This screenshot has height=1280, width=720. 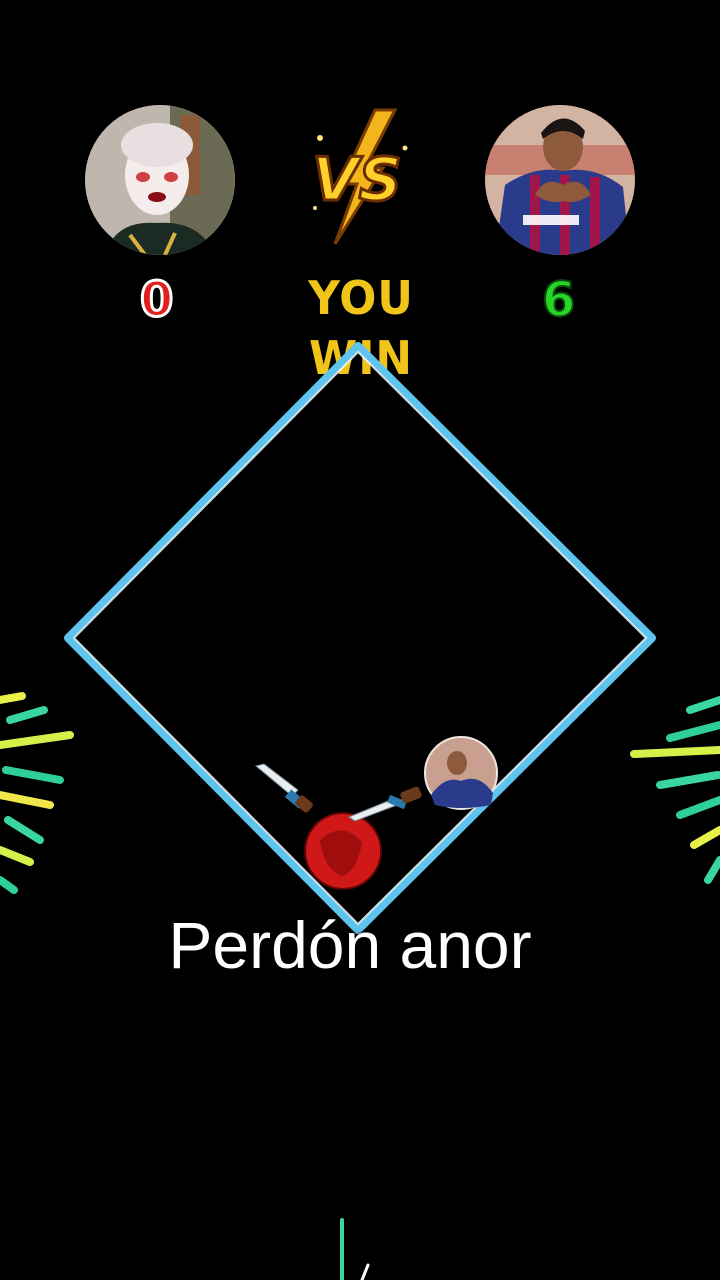 I want to click on caption-text: Perdón anor, so click(x=350, y=945).